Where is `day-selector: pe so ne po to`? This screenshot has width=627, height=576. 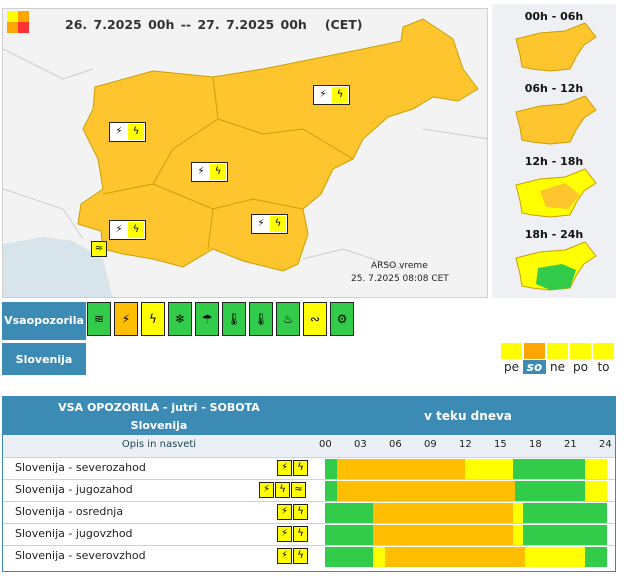
day-selector: pe so ne po to is located at coordinates (557, 358).